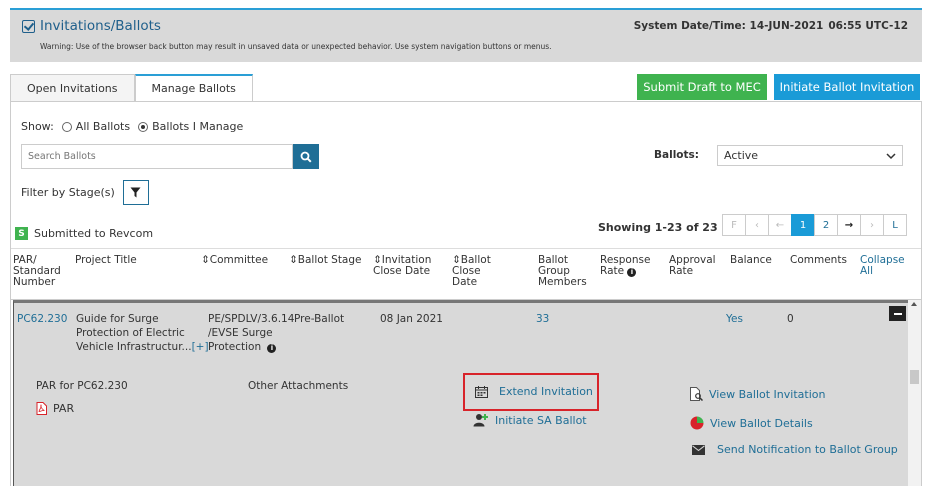 Image resolution: width=929 pixels, height=486 pixels. What do you see at coordinates (411, 319) in the screenshot?
I see `invitation-close-date: 08 Jan 2021` at bounding box center [411, 319].